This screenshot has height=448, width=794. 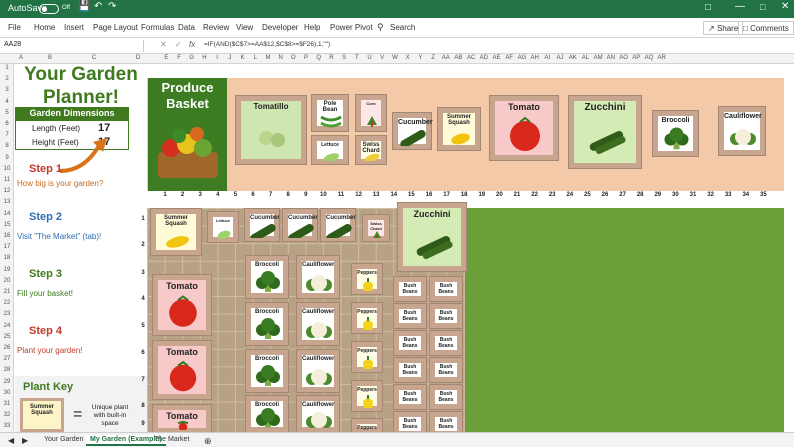 I want to click on column-header: Q, so click(x=318, y=58).